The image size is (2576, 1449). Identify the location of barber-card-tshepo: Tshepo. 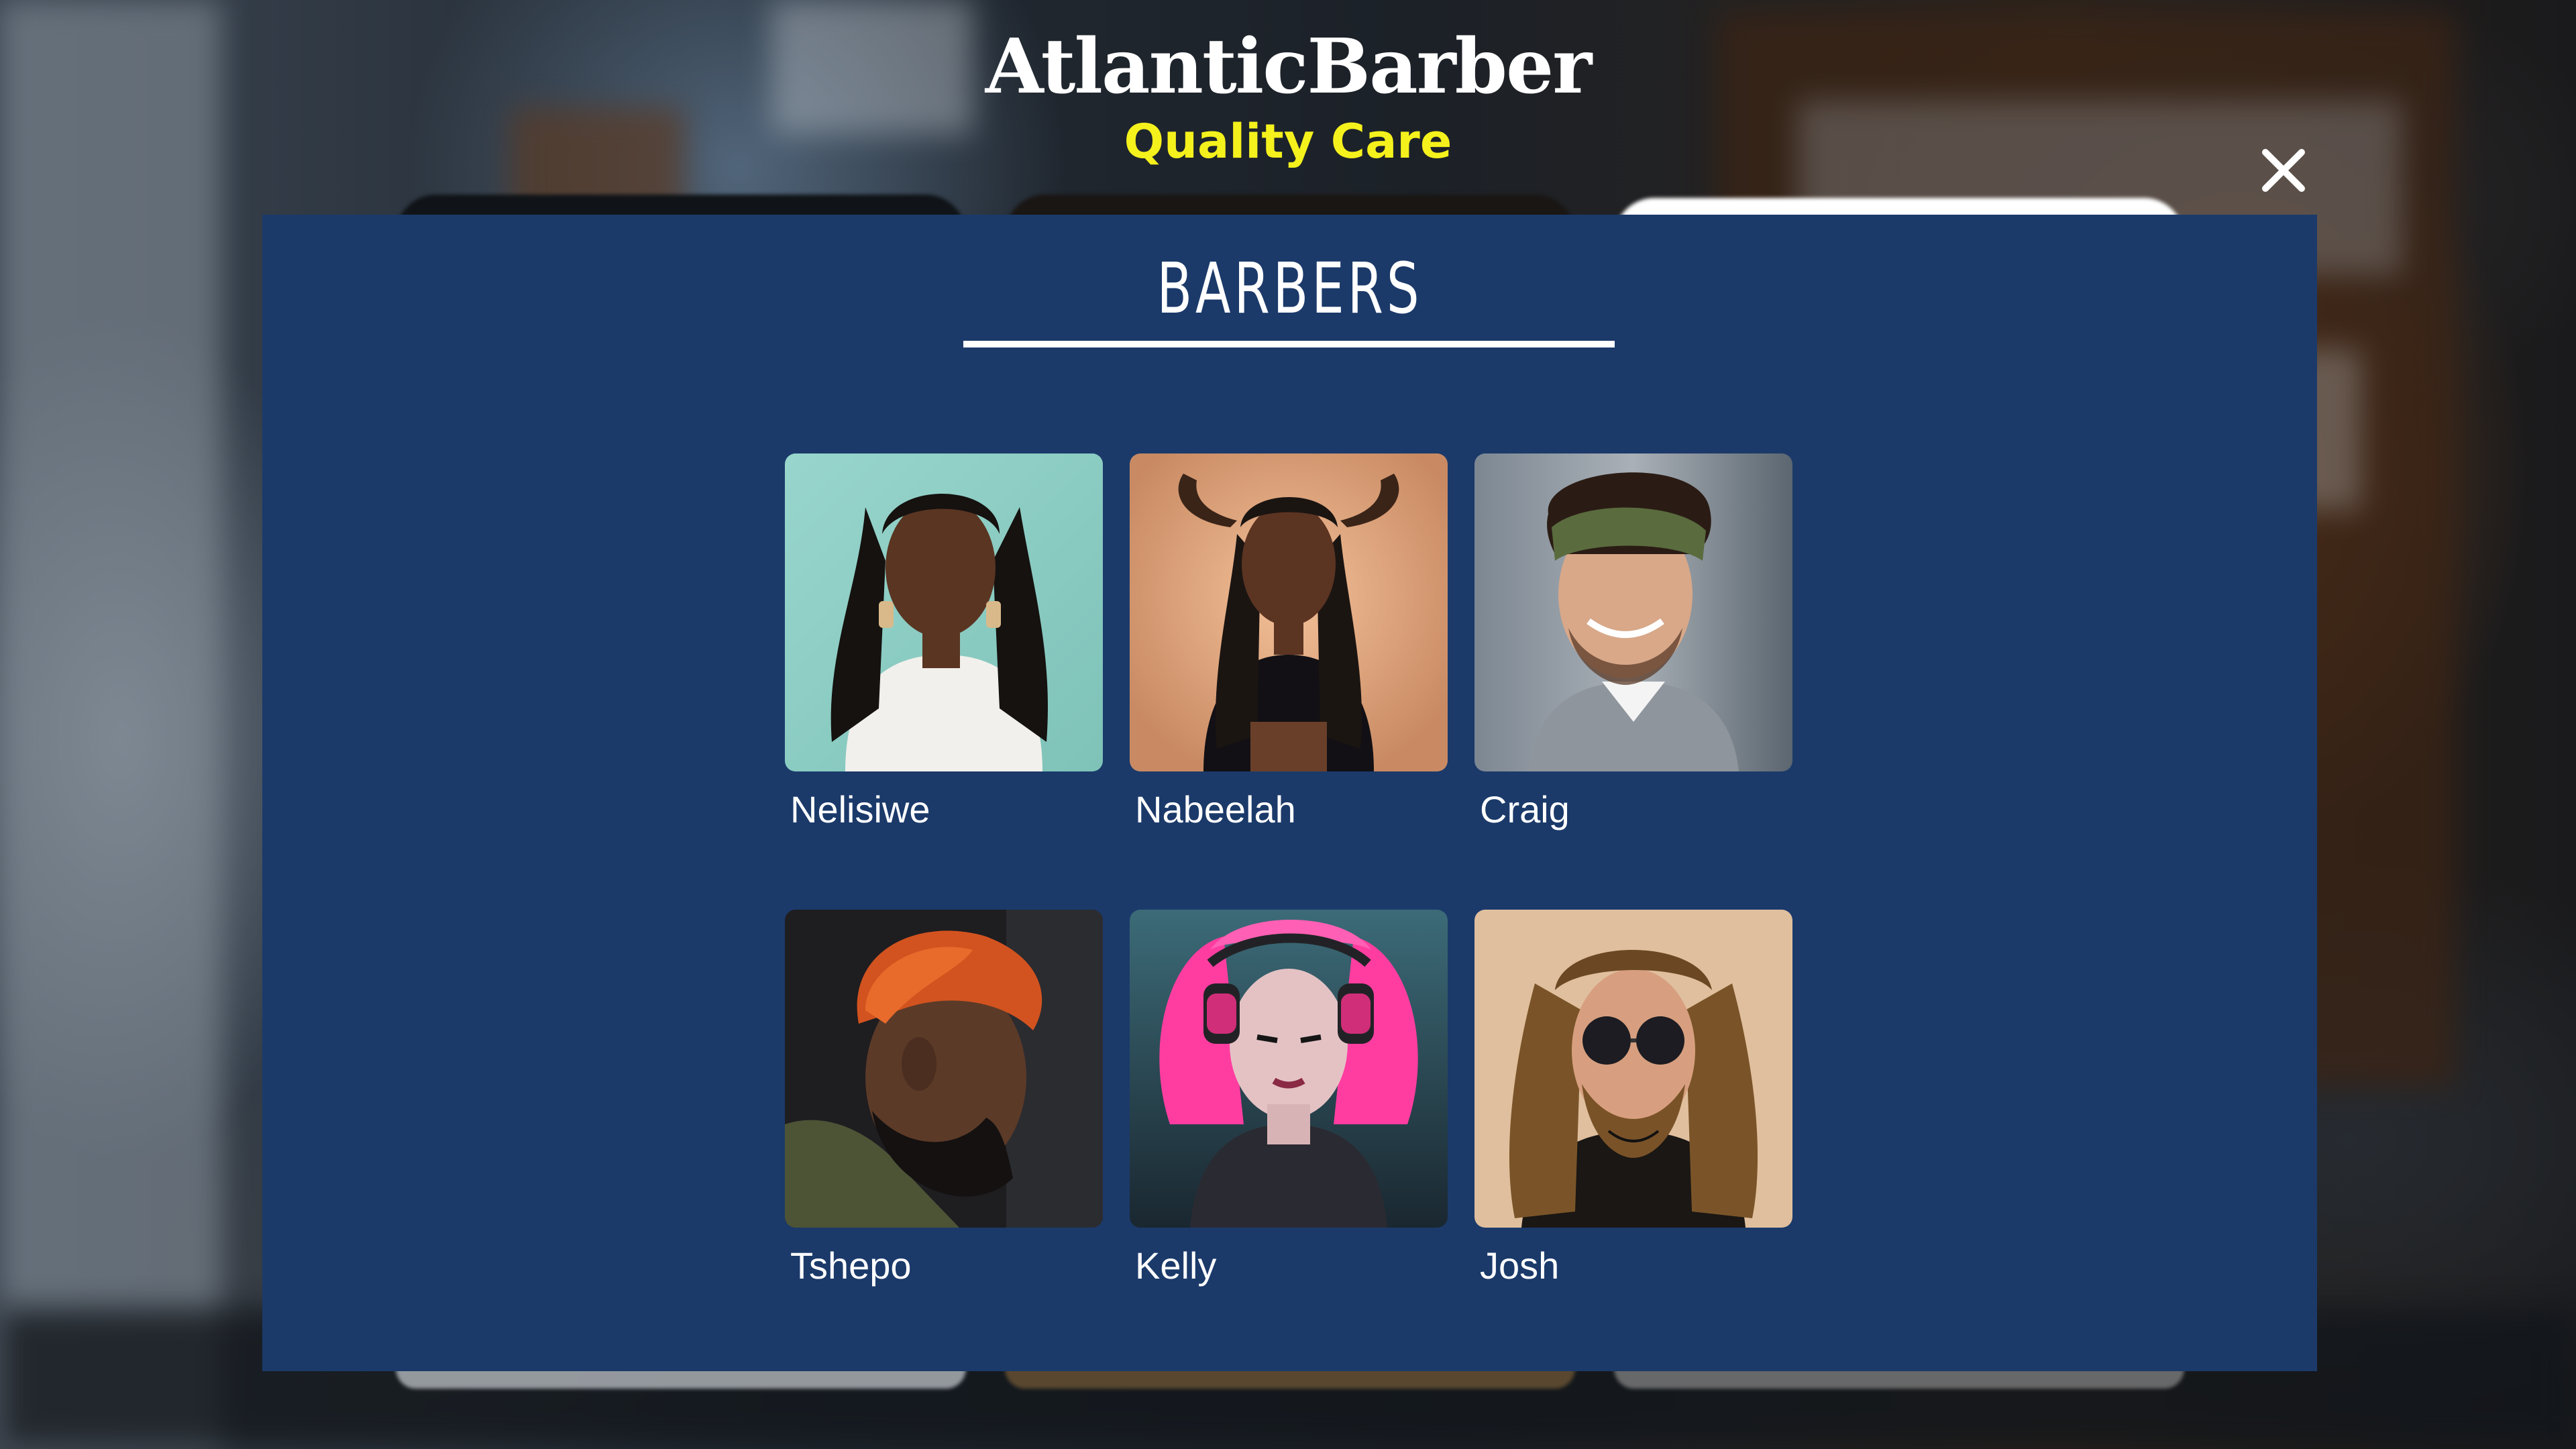
(944, 1099).